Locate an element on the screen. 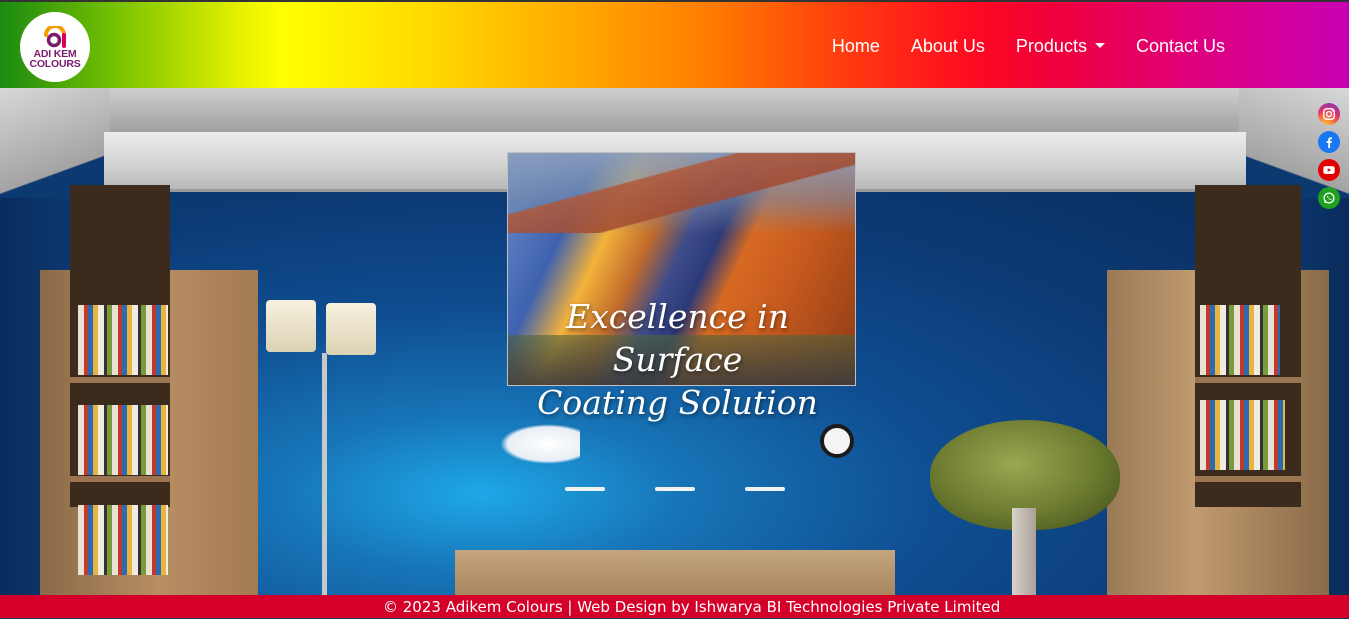 The image size is (1349, 619). social-links is located at coordinates (1329, 156).